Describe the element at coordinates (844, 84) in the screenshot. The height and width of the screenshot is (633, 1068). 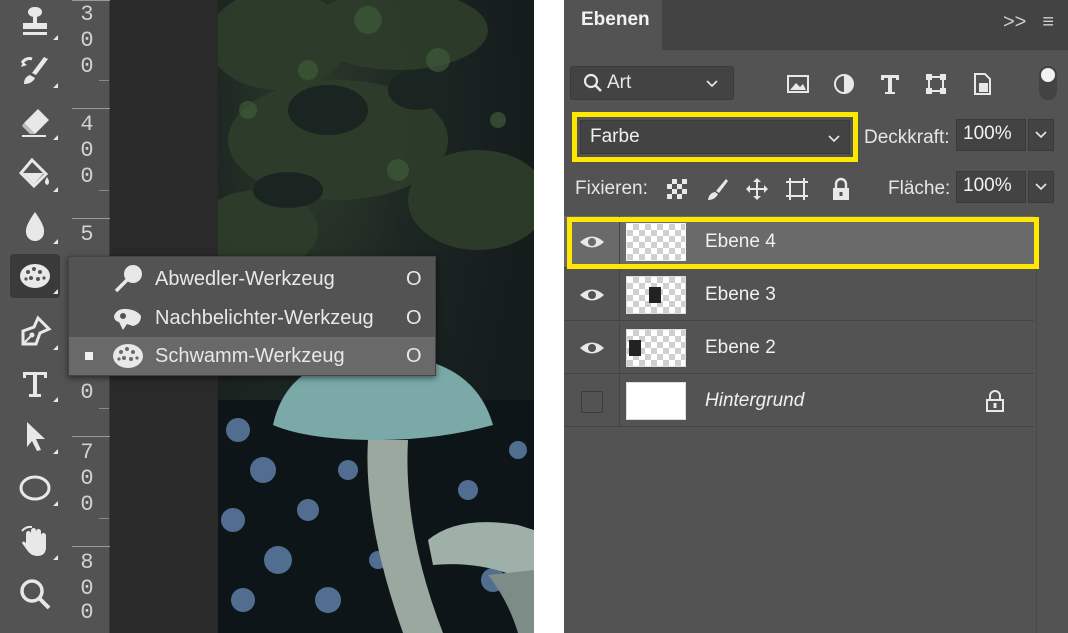
I see `adjustment-filter-icon` at that location.